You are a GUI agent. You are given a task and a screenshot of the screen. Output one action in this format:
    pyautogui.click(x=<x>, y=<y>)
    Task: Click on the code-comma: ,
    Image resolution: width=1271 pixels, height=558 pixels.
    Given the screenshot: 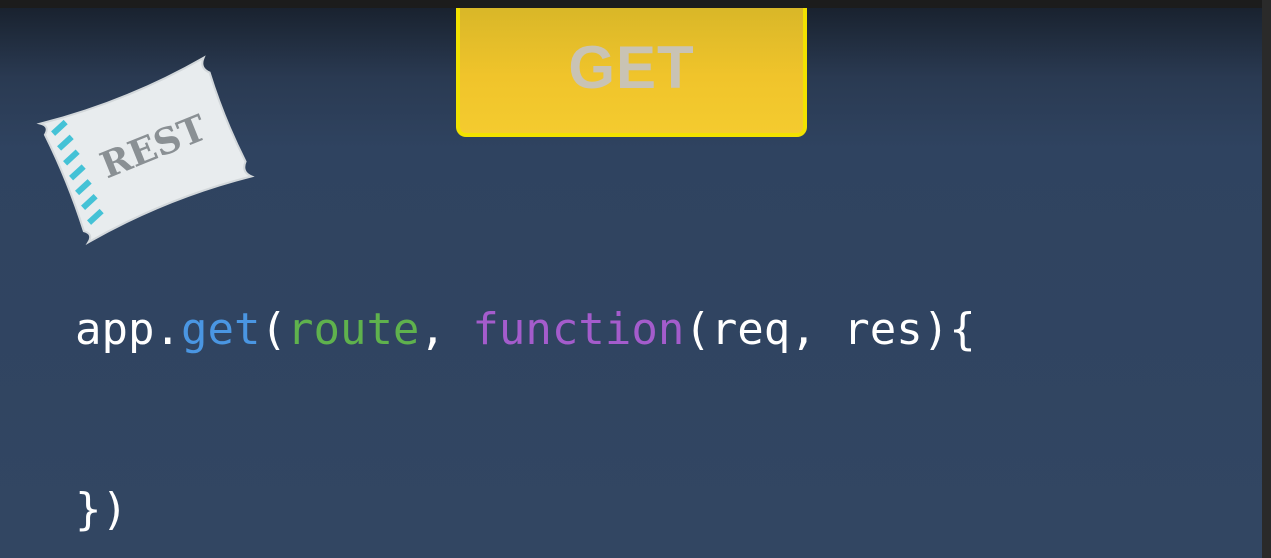 What is the action you would take?
    pyautogui.click(x=446, y=329)
    